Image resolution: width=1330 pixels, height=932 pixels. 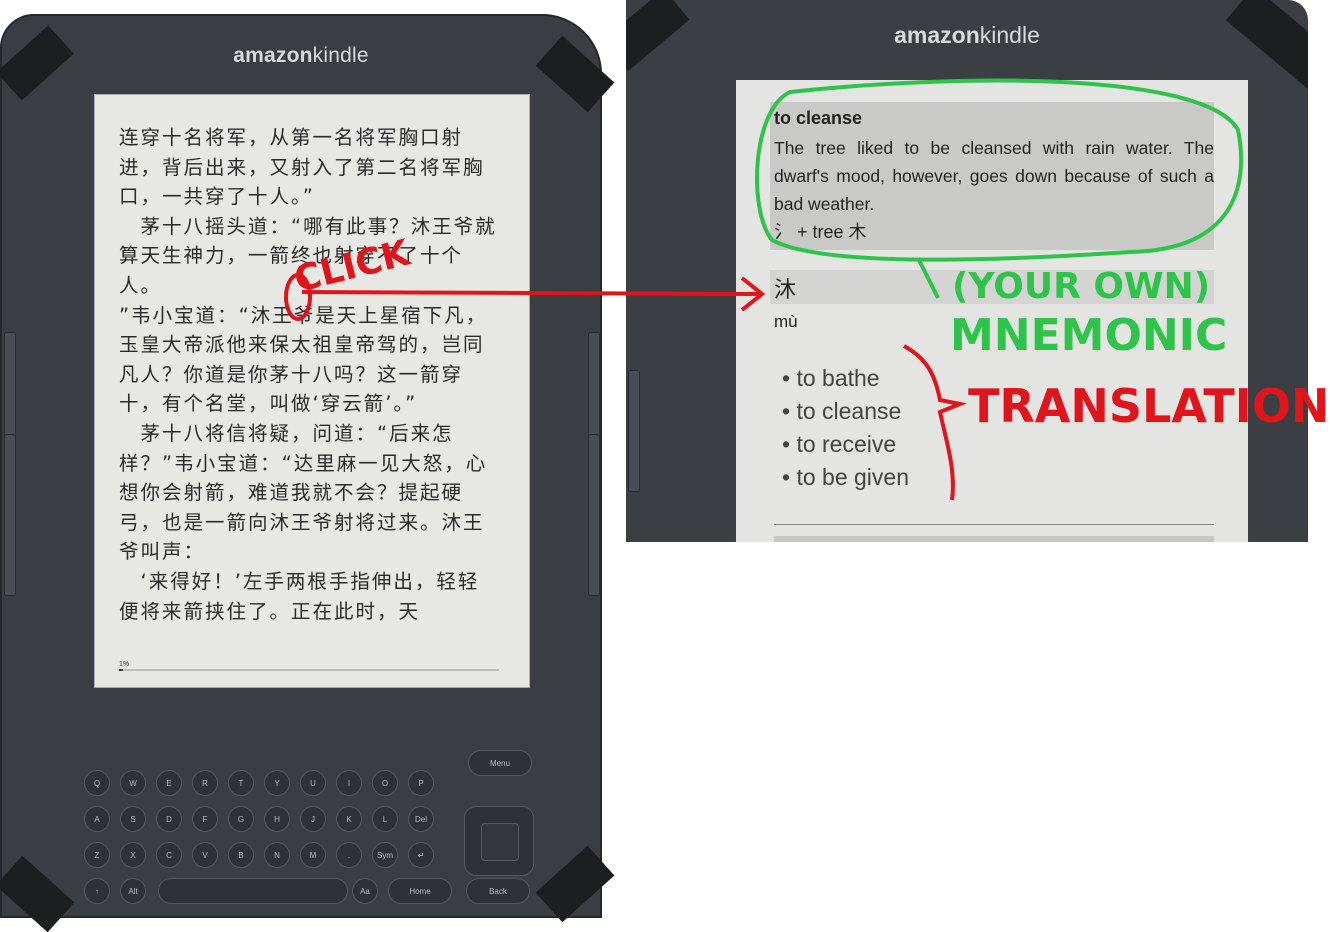 What do you see at coordinates (241, 855) in the screenshot?
I see `key-b: B` at bounding box center [241, 855].